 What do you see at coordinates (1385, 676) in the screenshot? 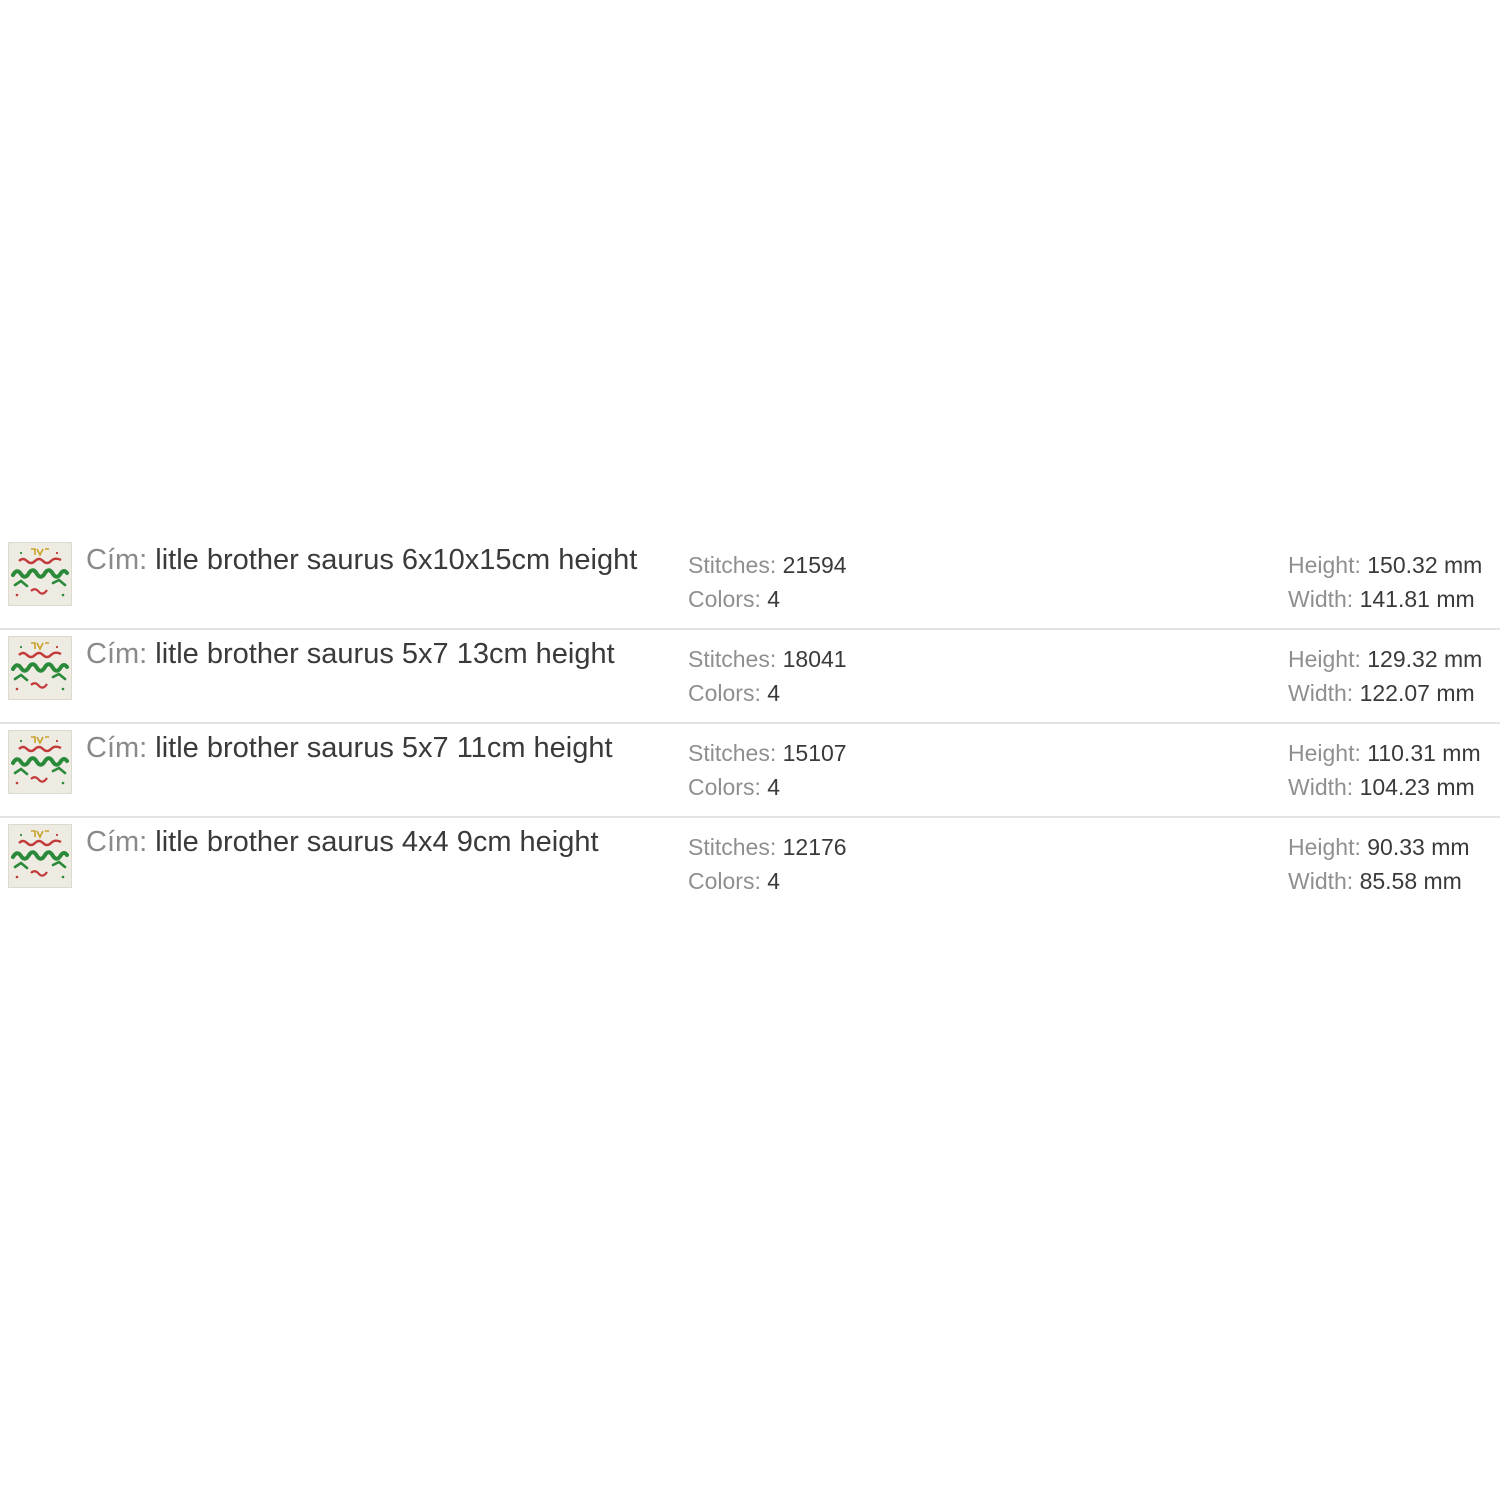
I see `design-dimensions: Height: 129.32 mm Width: 122.07 mm` at bounding box center [1385, 676].